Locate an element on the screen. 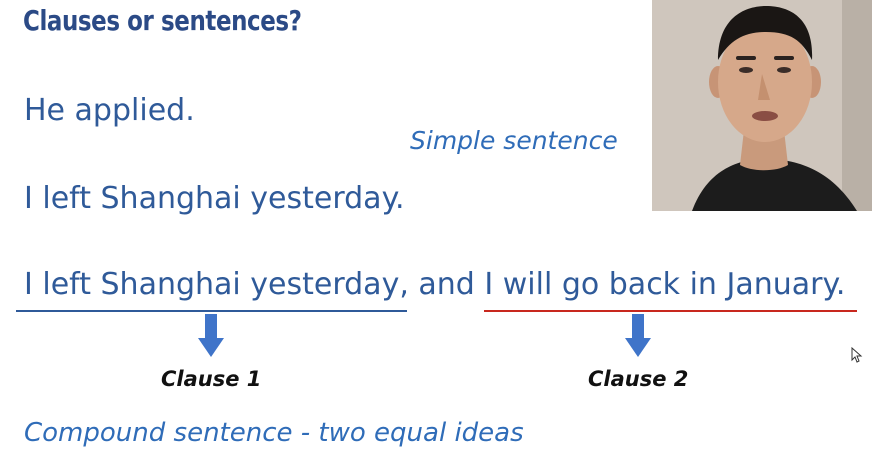 This screenshot has height=461, width=872. presenter-webcam-video is located at coordinates (762, 105).